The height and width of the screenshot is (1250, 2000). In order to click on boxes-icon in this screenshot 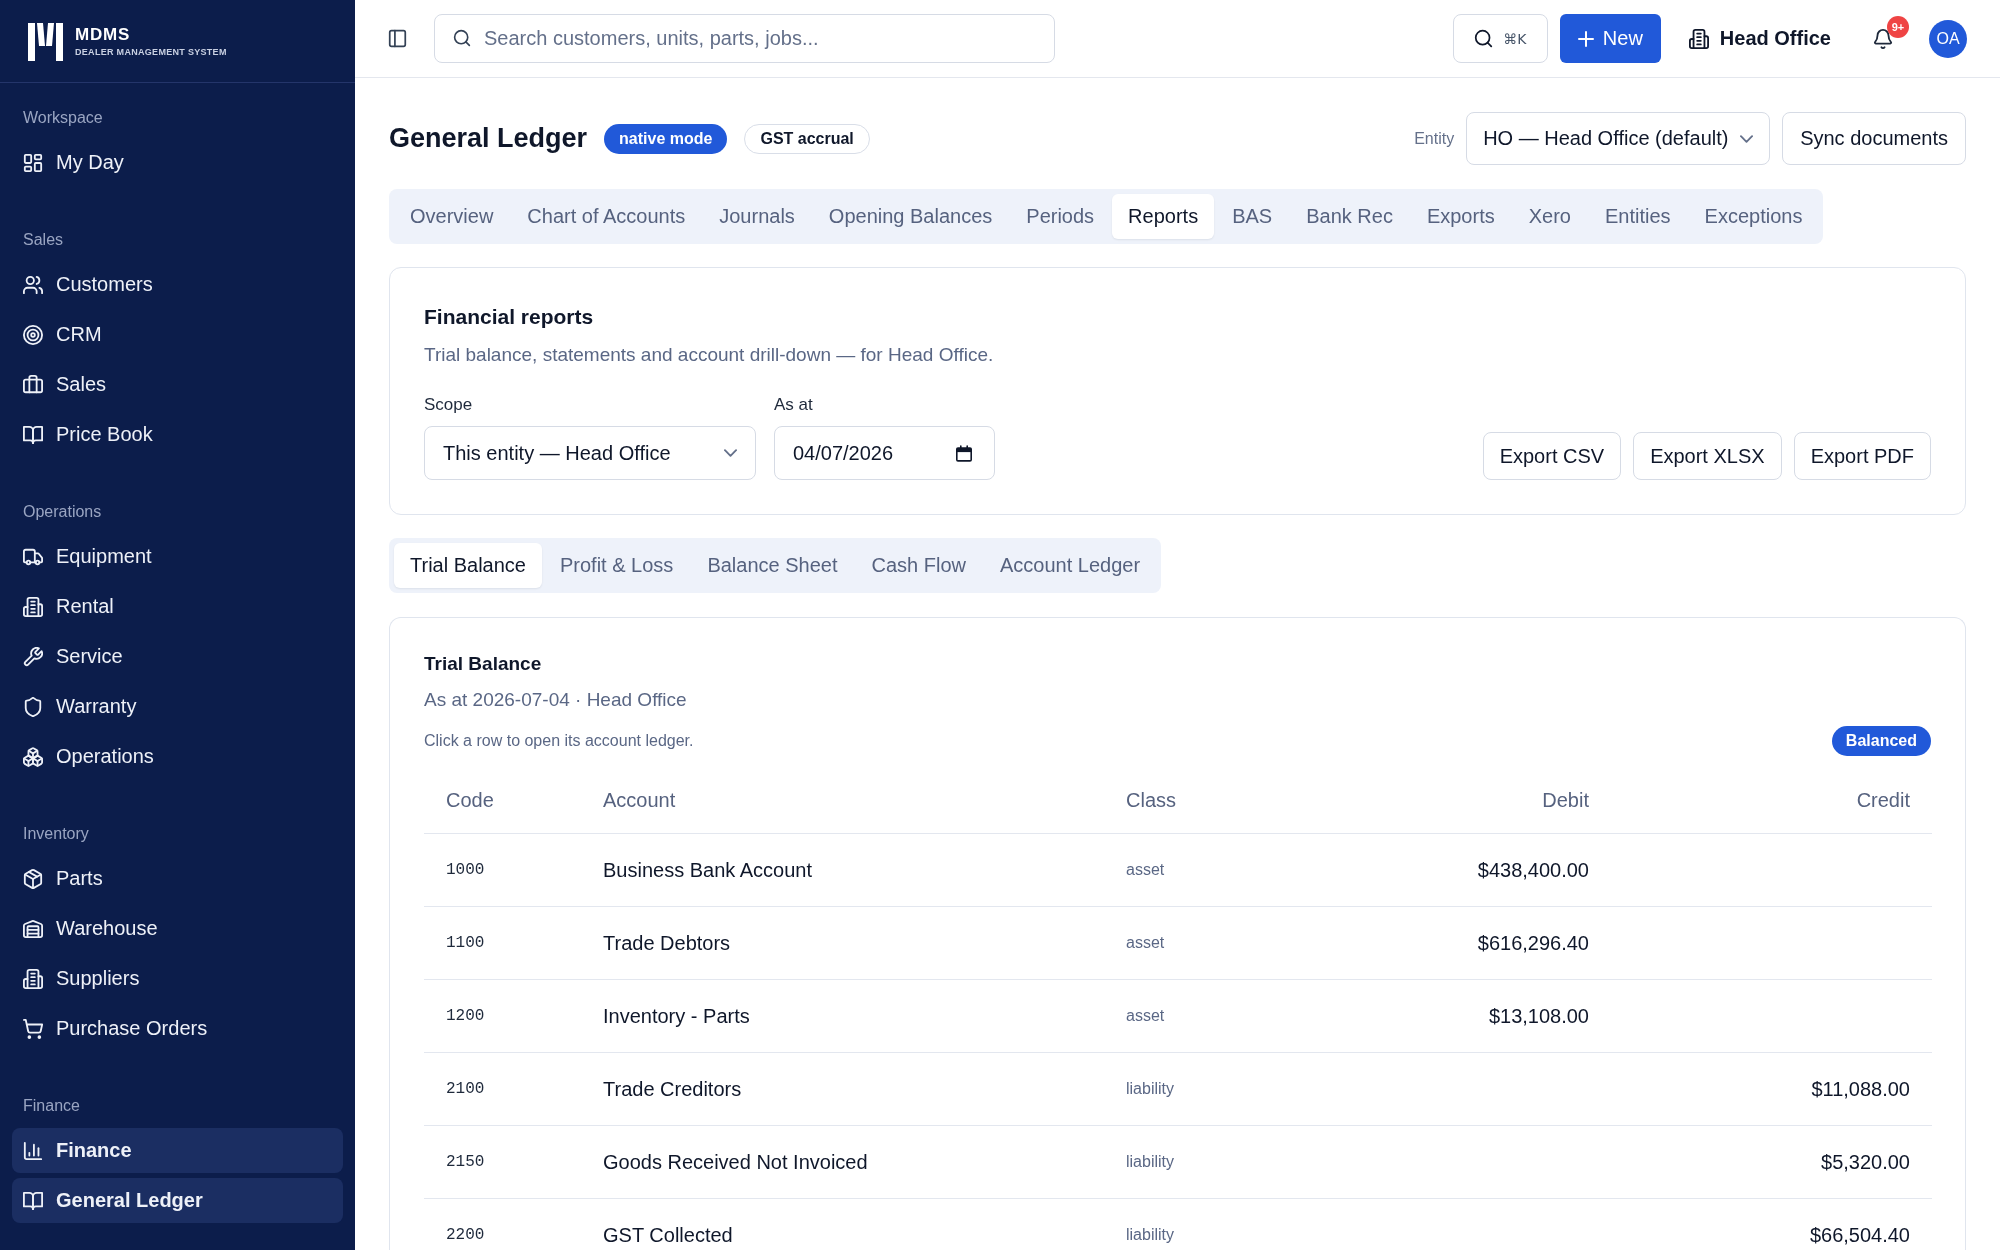, I will do `click(33, 756)`.